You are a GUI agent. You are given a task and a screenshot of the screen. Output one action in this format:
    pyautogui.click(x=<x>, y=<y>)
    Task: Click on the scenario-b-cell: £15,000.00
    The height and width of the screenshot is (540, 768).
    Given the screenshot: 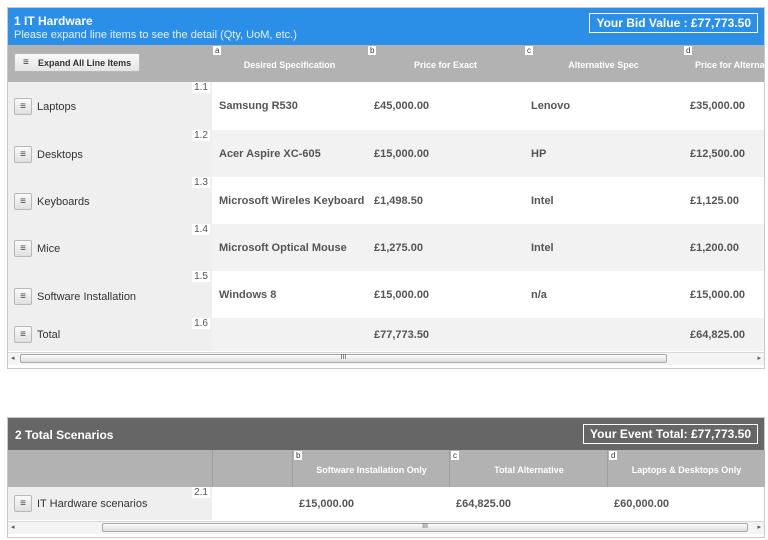 What is the action you would take?
    pyautogui.click(x=370, y=503)
    